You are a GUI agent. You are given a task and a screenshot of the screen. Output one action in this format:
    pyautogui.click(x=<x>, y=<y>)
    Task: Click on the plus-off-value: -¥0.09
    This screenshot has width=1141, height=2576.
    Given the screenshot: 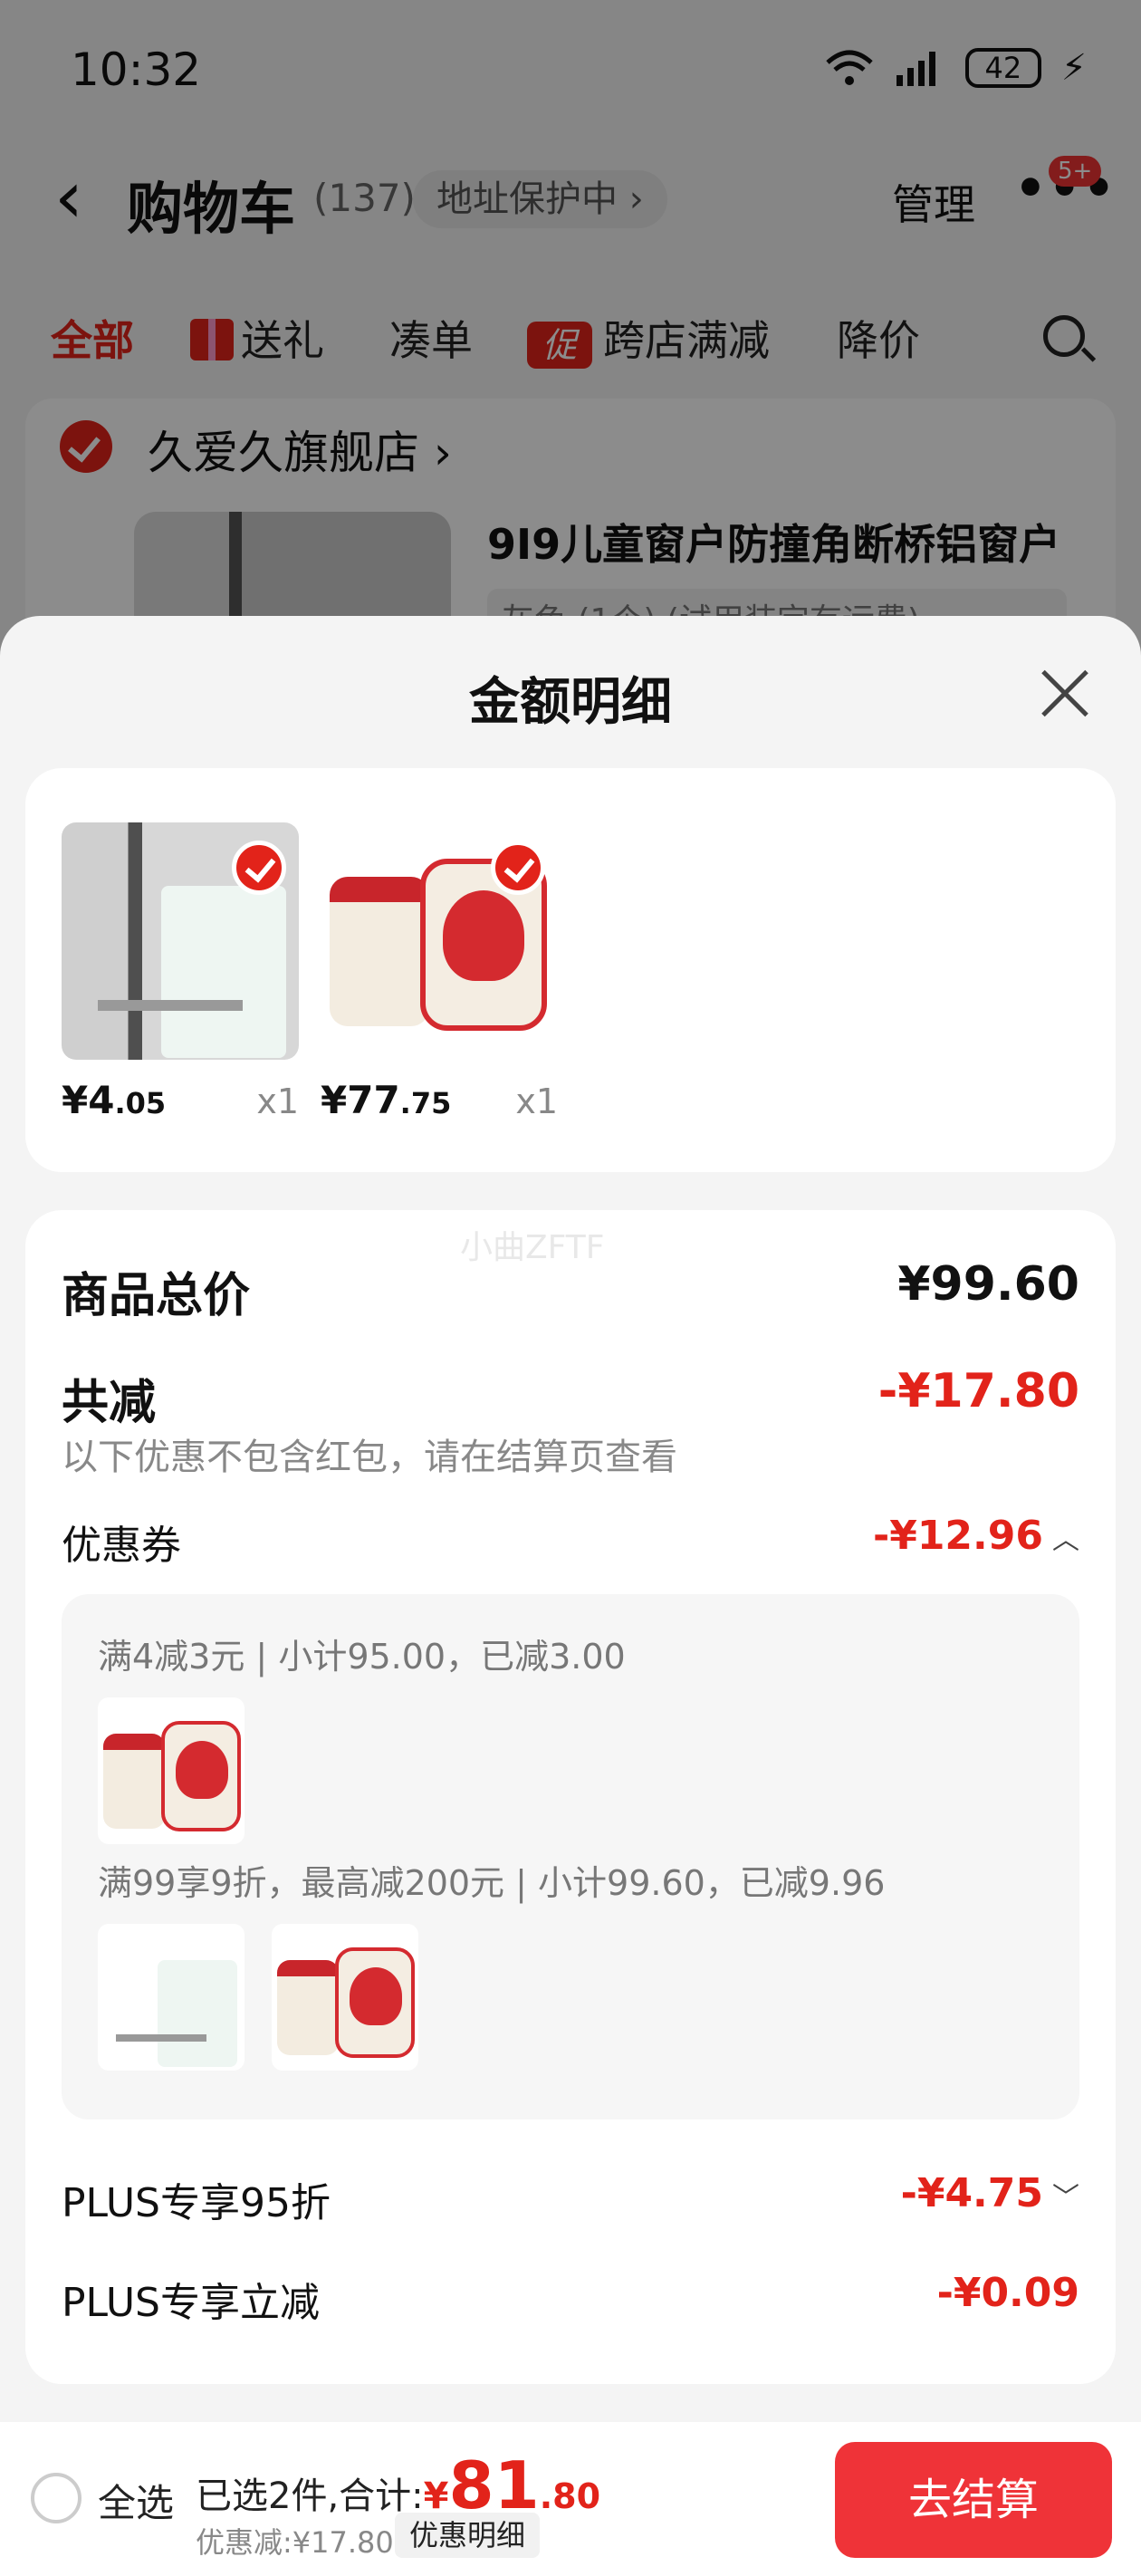 What is the action you would take?
    pyautogui.click(x=1007, y=2293)
    